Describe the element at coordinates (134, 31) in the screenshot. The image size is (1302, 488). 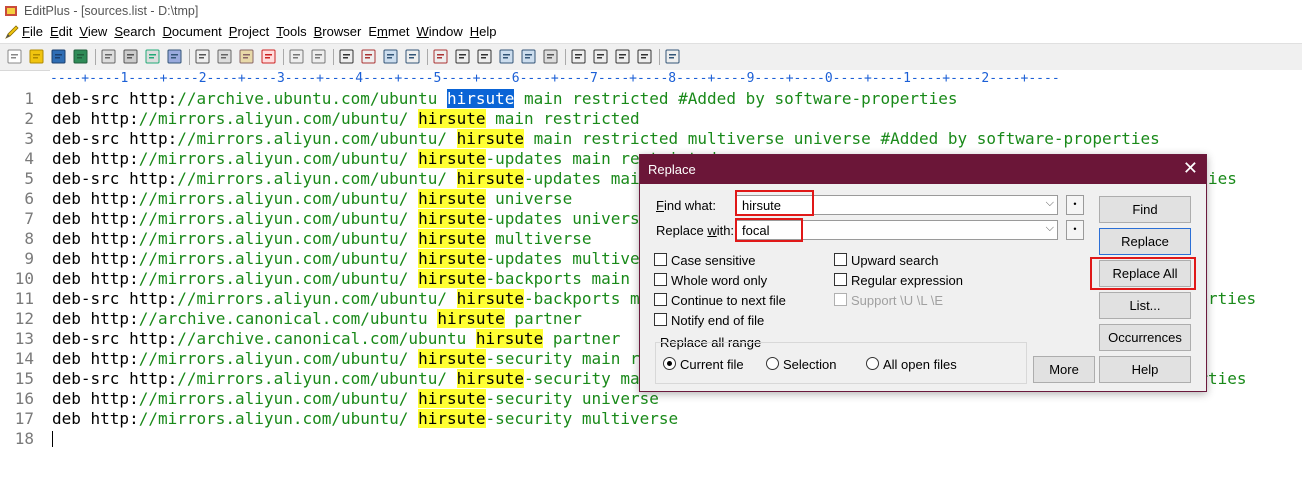
I see `menu-search: Search` at that location.